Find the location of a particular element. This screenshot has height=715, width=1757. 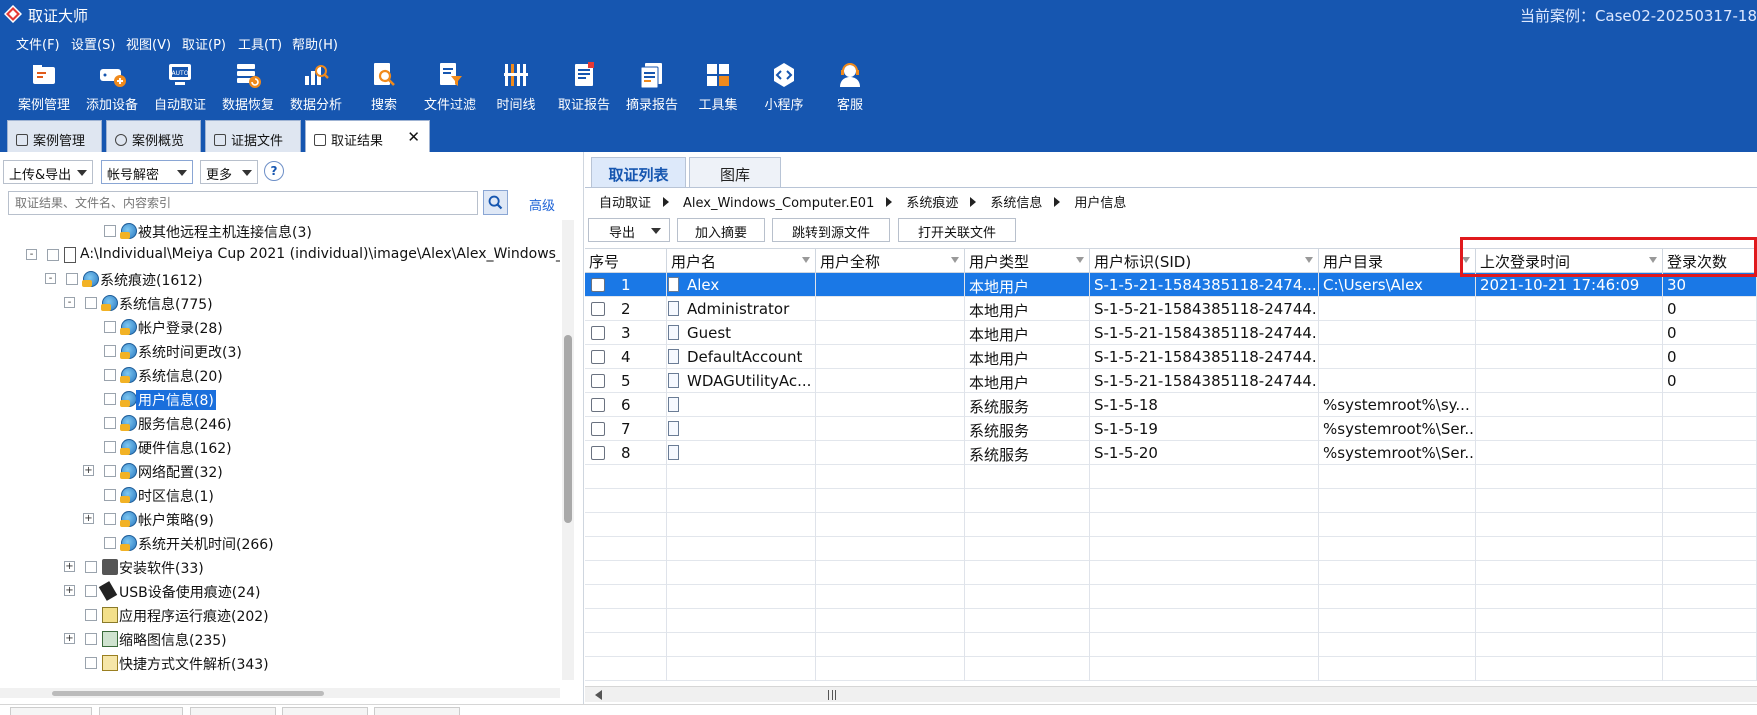

toolbar-case-management: 案例管理 is located at coordinates (44, 86).